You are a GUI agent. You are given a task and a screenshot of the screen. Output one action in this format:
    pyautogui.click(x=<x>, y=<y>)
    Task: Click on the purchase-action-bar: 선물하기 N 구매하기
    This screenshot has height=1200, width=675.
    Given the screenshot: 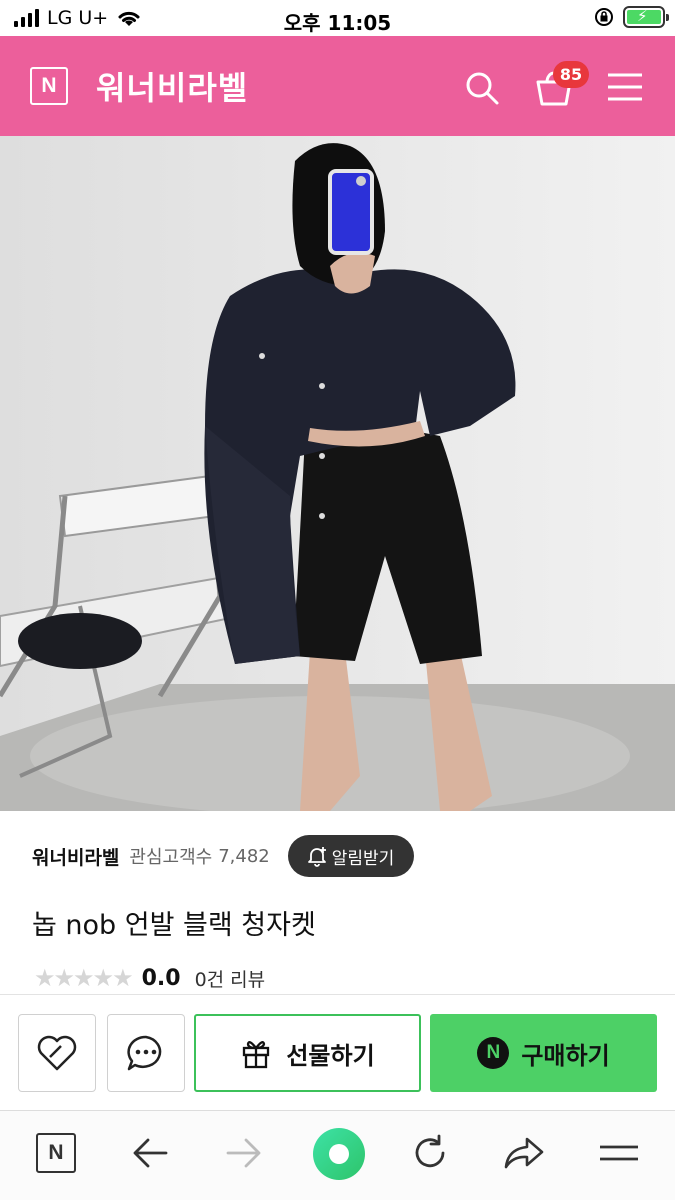 What is the action you would take?
    pyautogui.click(x=337, y=1052)
    